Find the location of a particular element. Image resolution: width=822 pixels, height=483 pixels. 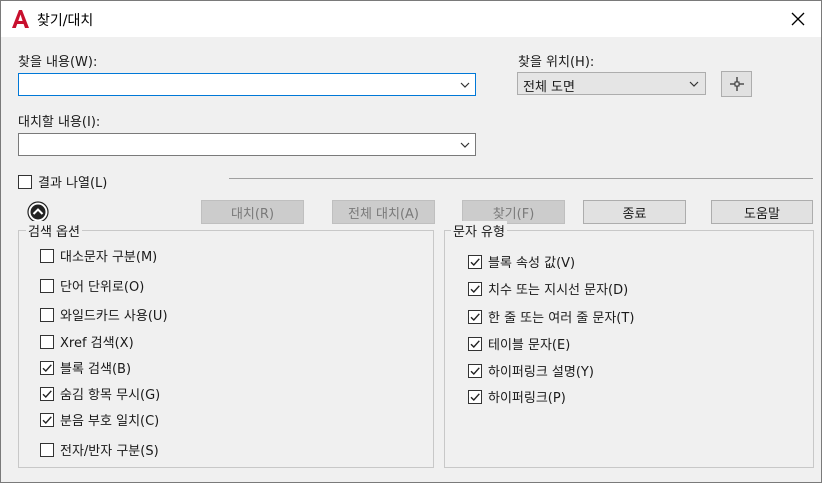

done-button: 종료 is located at coordinates (634, 212).